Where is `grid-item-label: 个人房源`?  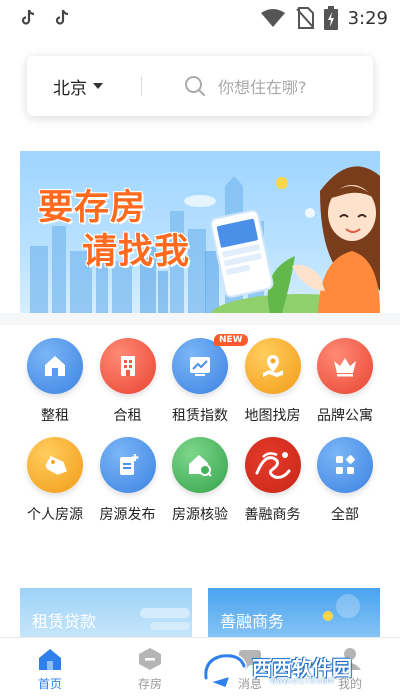
grid-item-label: 个人房源 is located at coordinates (55, 515).